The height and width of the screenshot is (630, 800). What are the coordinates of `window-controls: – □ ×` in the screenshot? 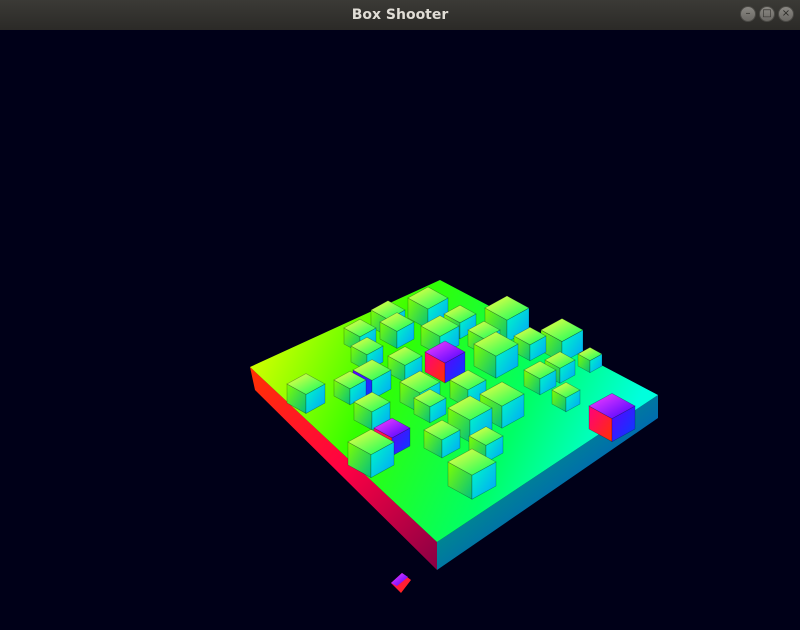 It's located at (767, 14).